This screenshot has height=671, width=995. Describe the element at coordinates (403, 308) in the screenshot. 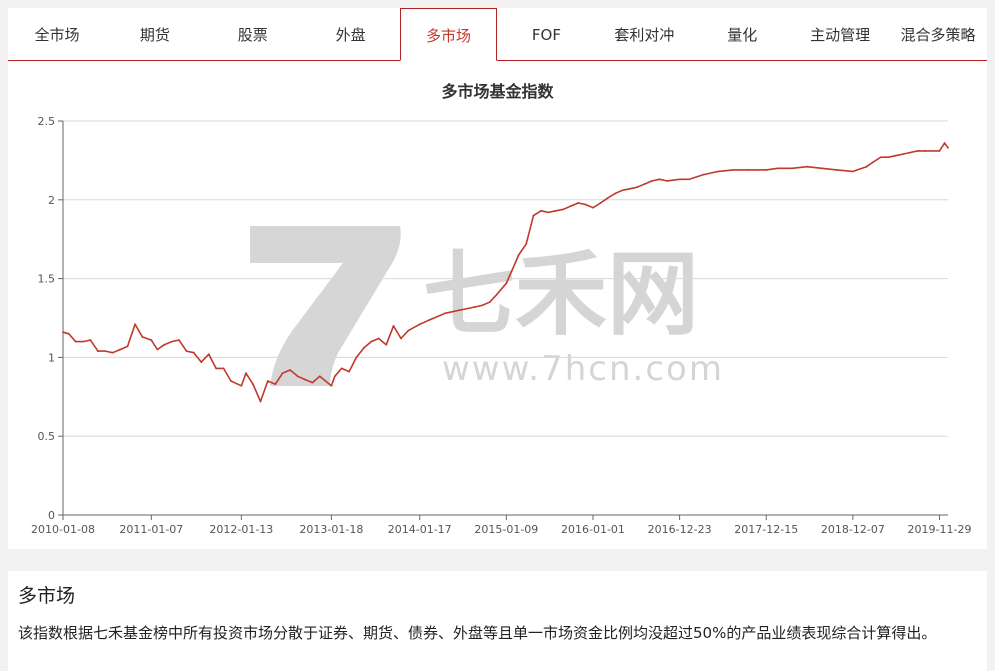

I see `watermark-logo-dot` at that location.